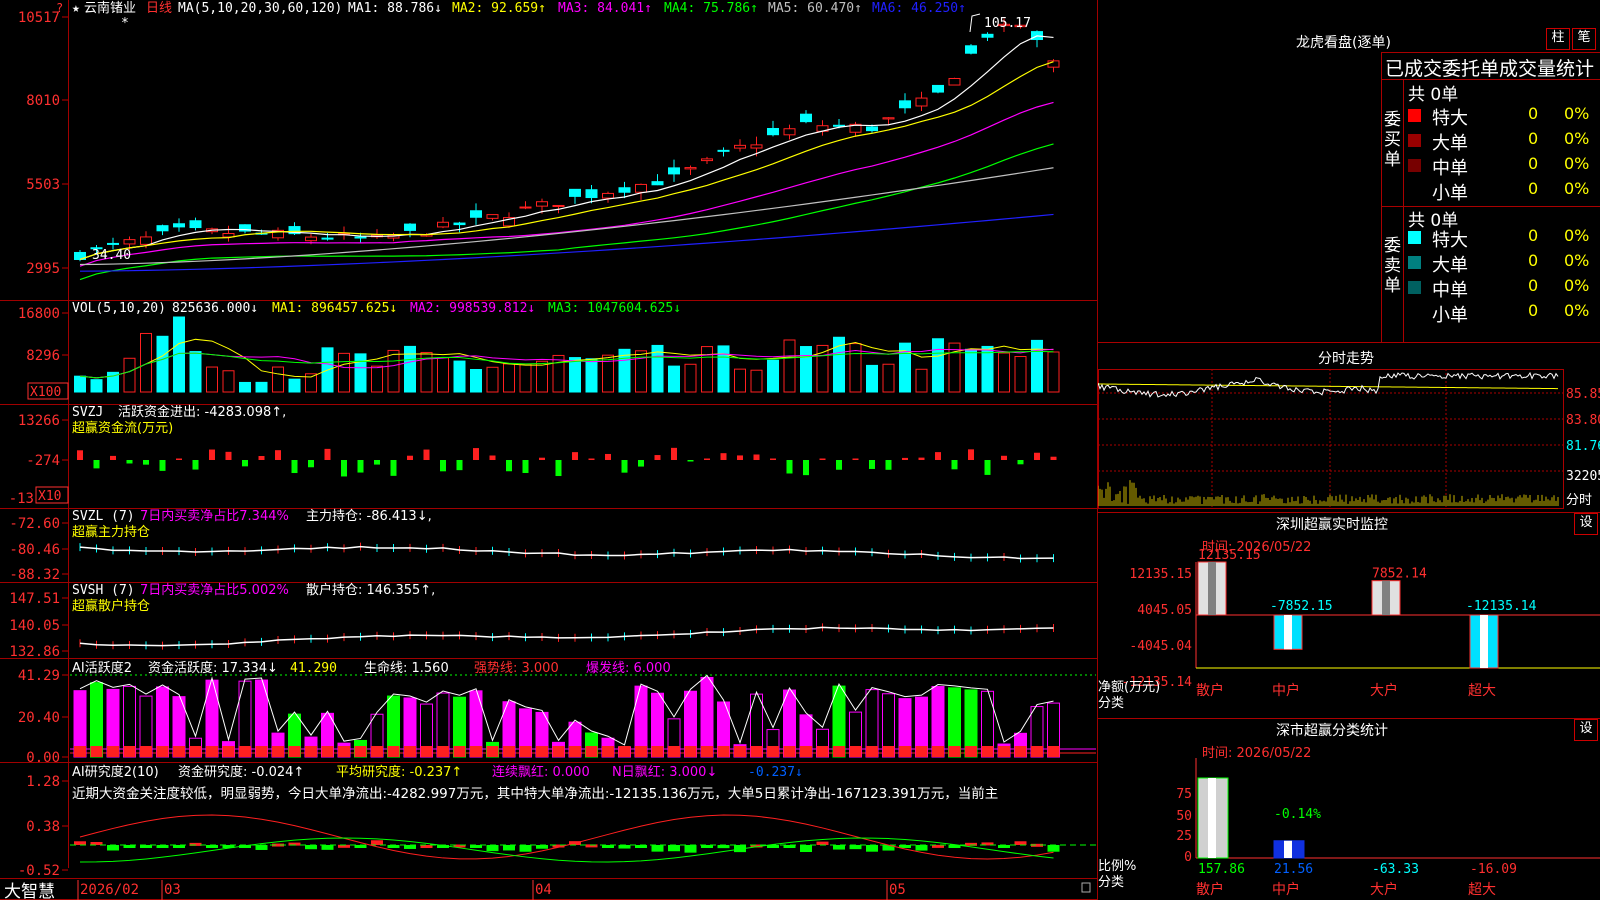 The width and height of the screenshot is (1600, 900). Describe the element at coordinates (102, 668) in the screenshot. I see `act-legend-name: AI活跃度2` at that location.